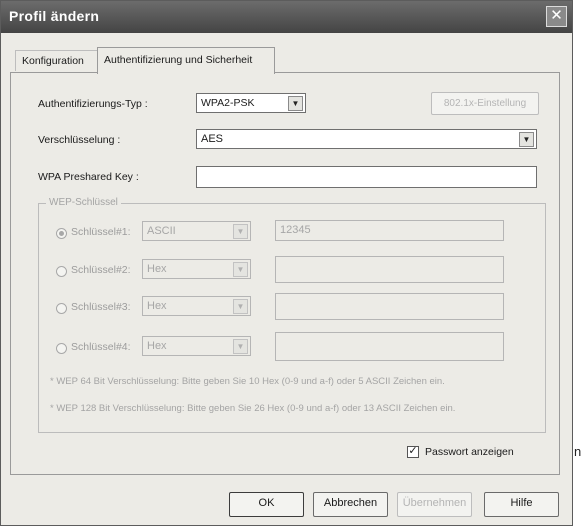 The width and height of the screenshot is (581, 529). Describe the element at coordinates (389, 230) in the screenshot. I see `wep-key-1-input: 12345` at that location.